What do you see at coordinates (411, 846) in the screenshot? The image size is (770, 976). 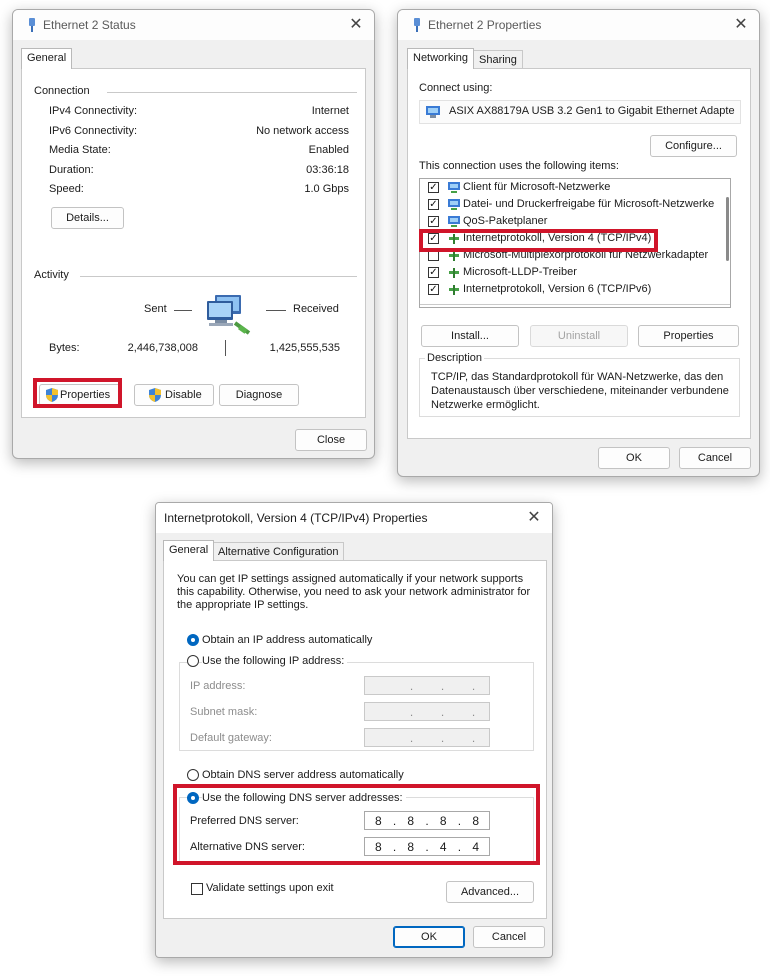 I see `alternative-dns-octet-2: 8` at bounding box center [411, 846].